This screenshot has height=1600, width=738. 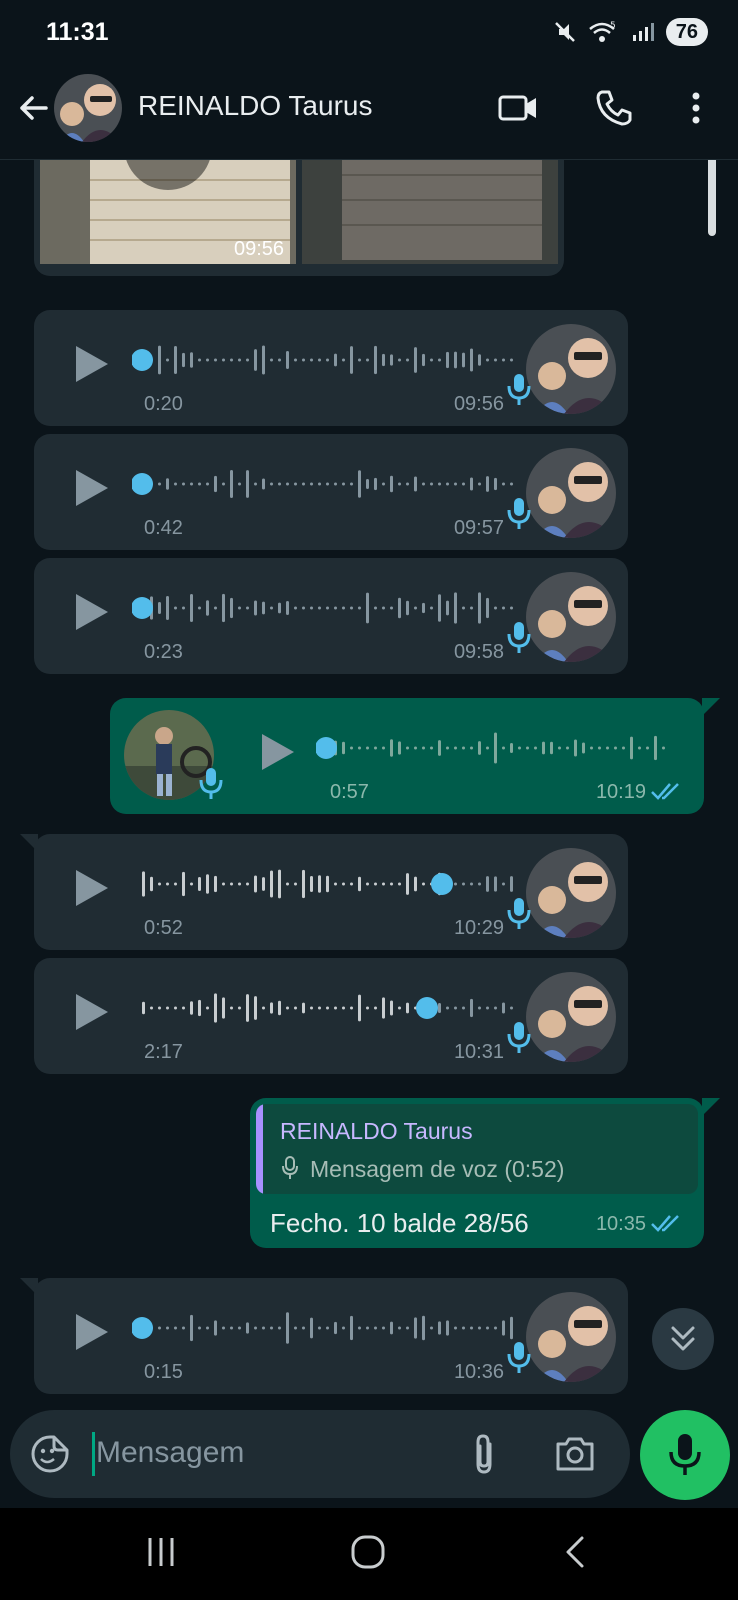 What do you see at coordinates (170, 1453) in the screenshot?
I see `message-input: Mensagem` at bounding box center [170, 1453].